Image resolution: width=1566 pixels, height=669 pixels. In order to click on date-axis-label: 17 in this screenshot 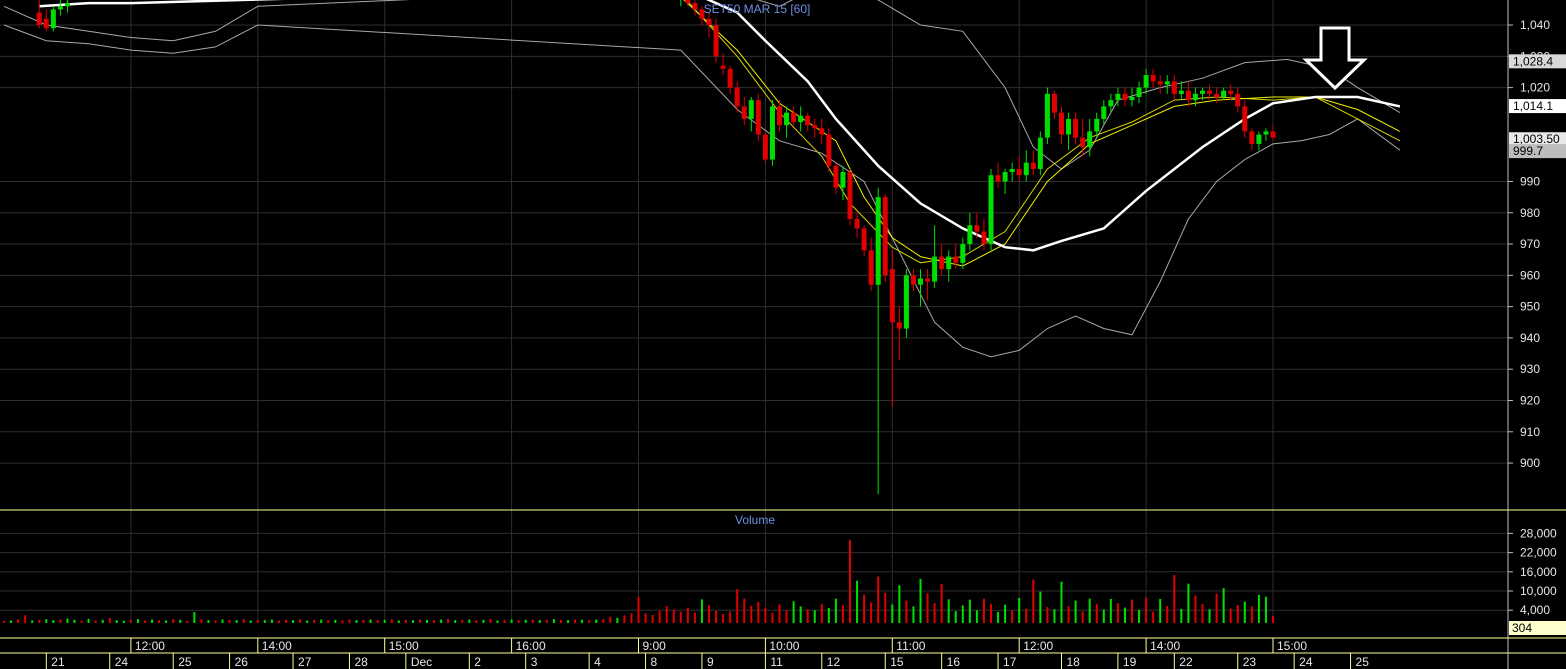, I will do `click(1010, 662)`.